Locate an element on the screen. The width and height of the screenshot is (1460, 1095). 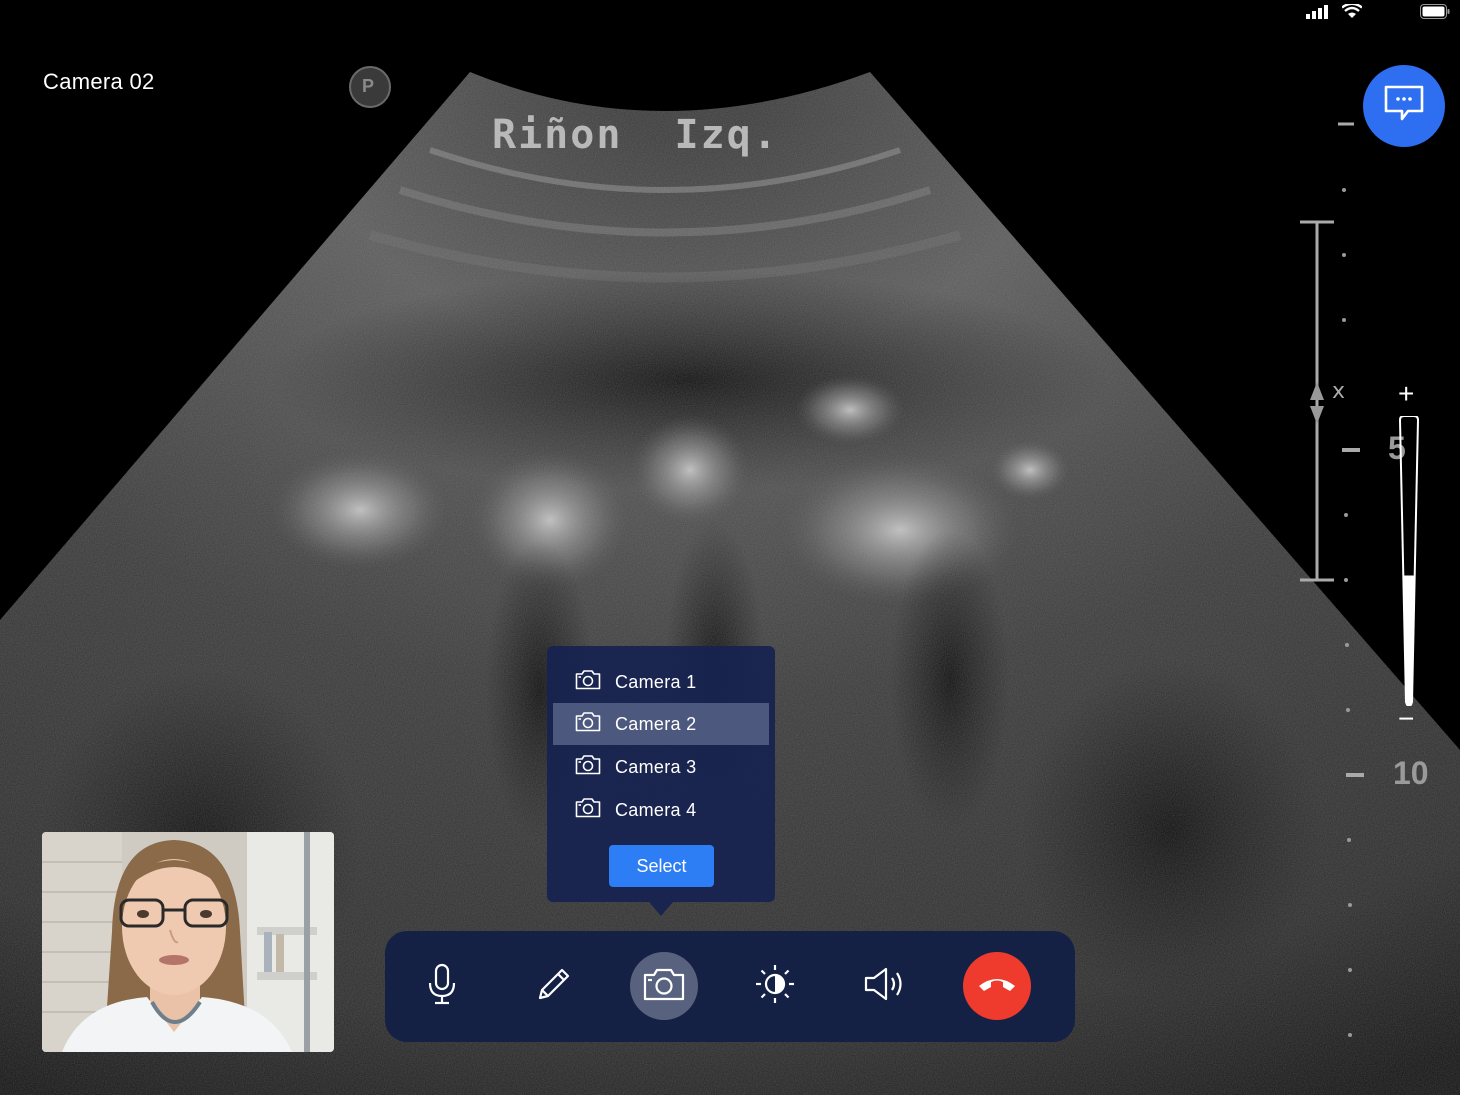
speaker-icon is located at coordinates (886, 986).